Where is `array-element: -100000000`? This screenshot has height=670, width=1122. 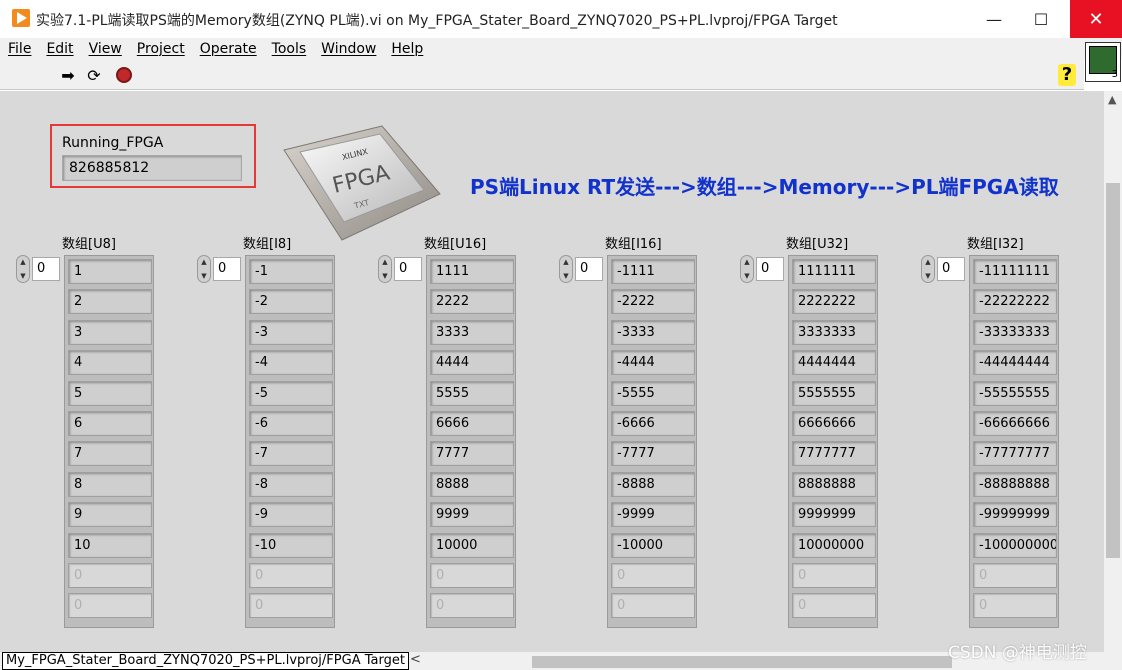
array-element: -100000000 is located at coordinates (1015, 545).